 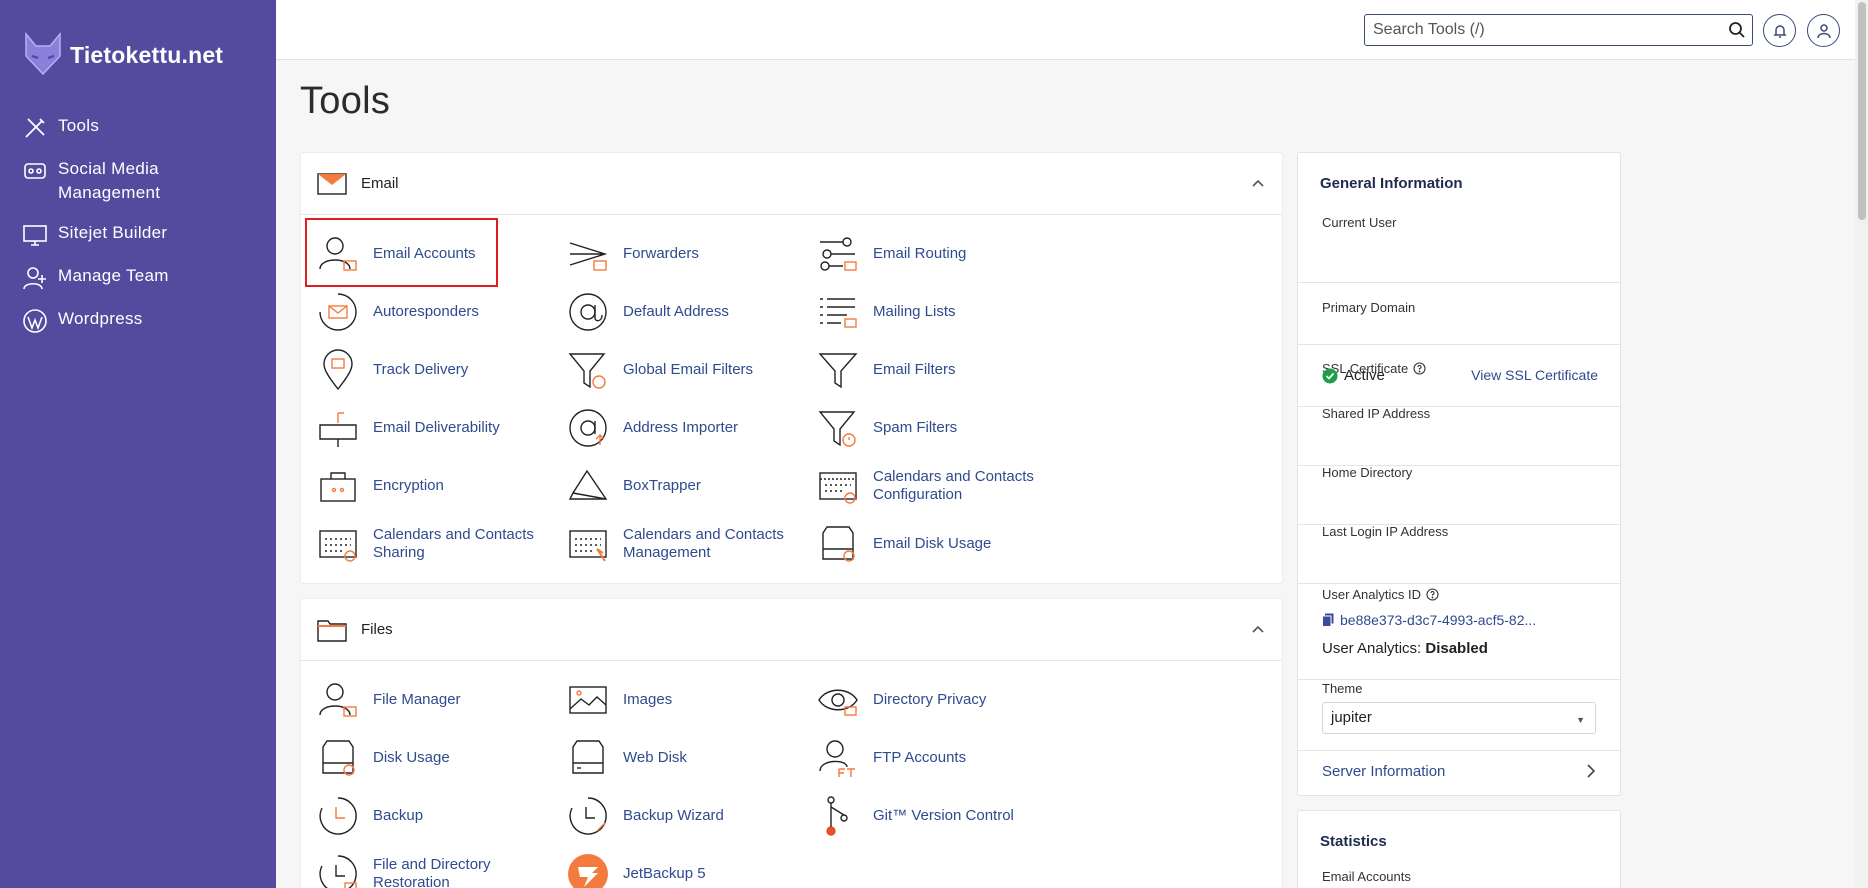 What do you see at coordinates (43, 54) in the screenshot?
I see `fox-logo-icon` at bounding box center [43, 54].